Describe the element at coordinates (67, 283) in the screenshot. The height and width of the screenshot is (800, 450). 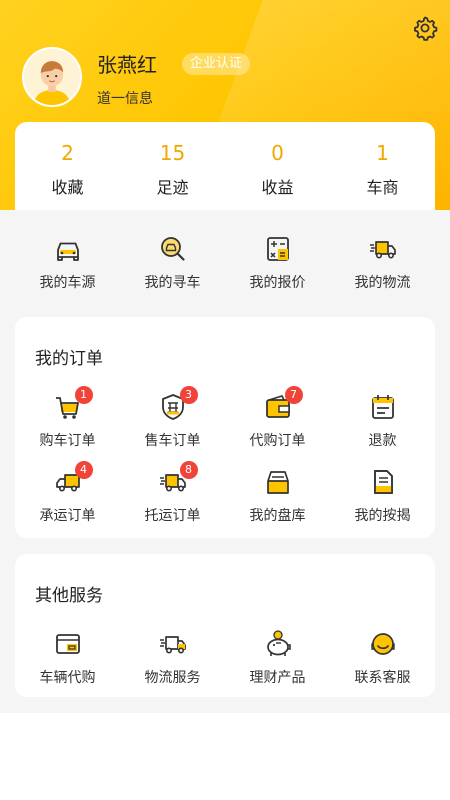
I see `quick-link-label: 我的车源` at that location.